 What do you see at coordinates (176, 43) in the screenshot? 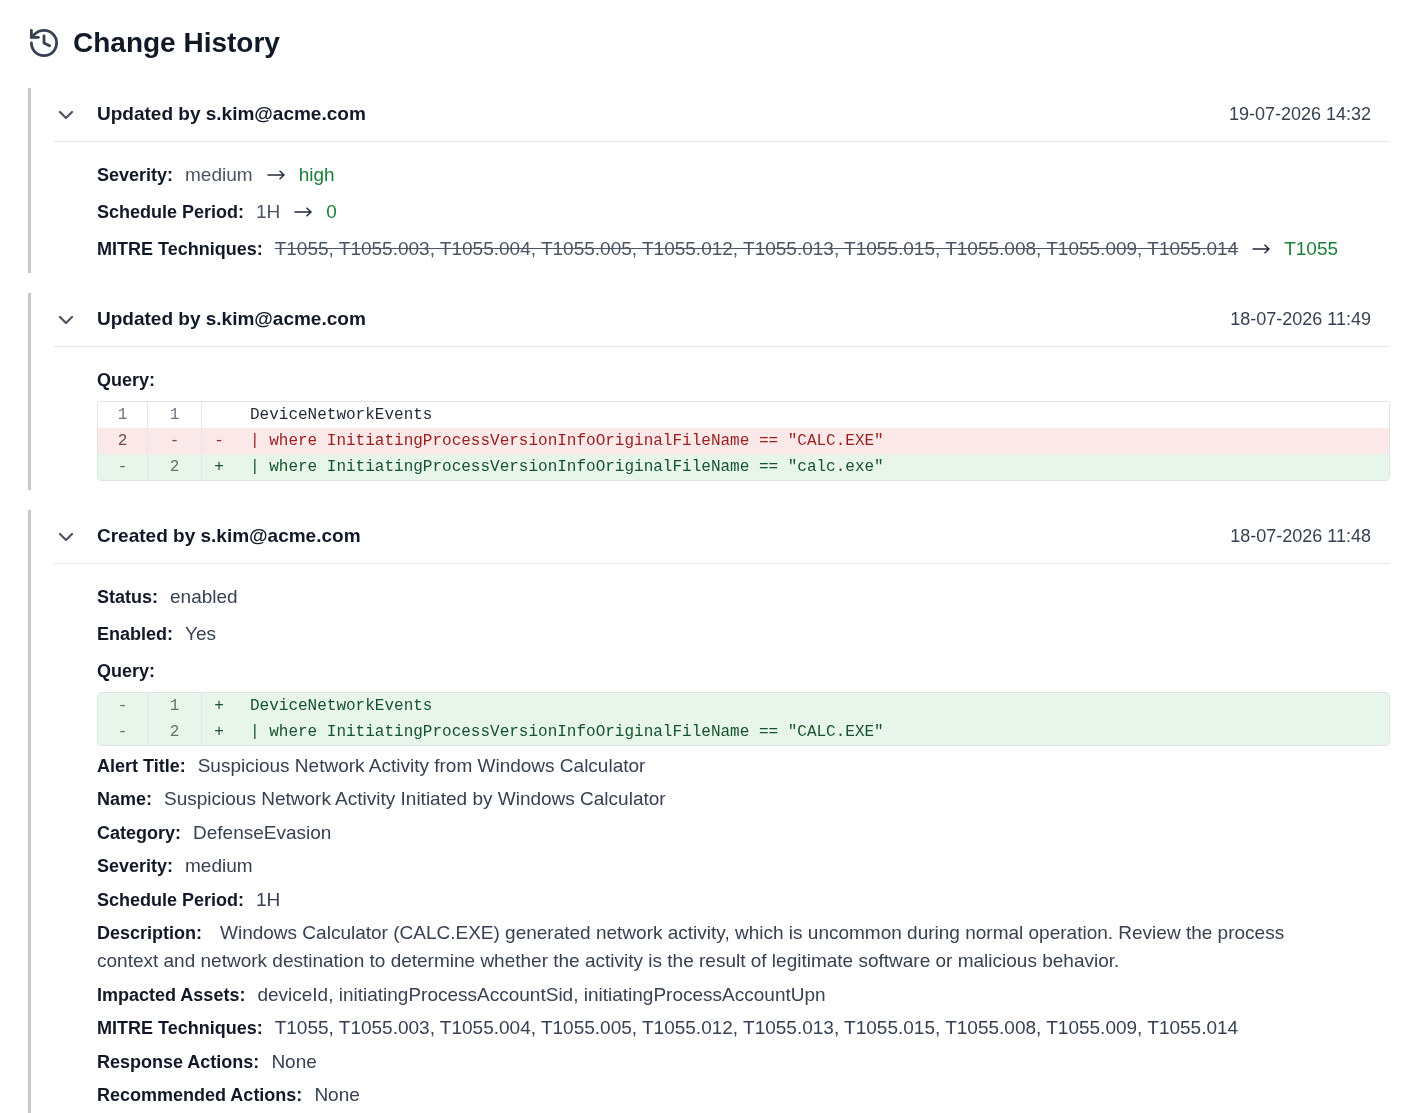
I see `page-title: Change History` at bounding box center [176, 43].